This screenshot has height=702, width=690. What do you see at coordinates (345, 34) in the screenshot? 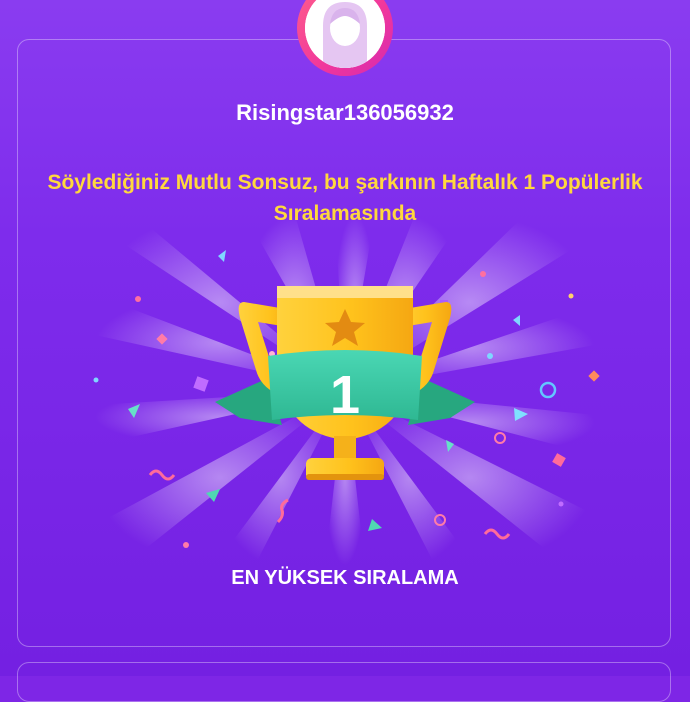
I see `user-avatar-icon` at bounding box center [345, 34].